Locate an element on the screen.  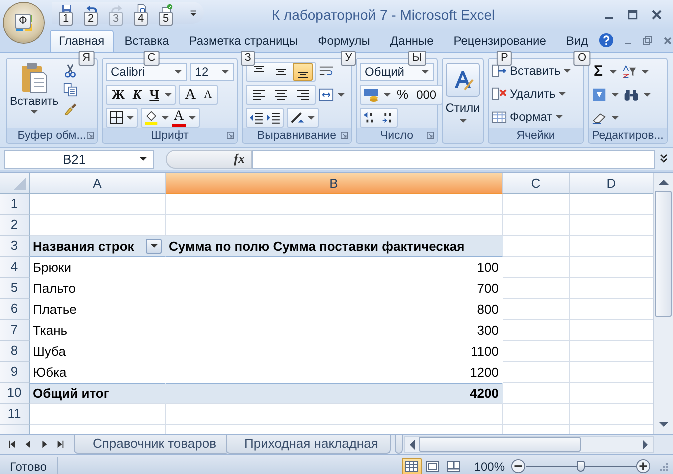
row-header: 2 is located at coordinates (15, 225).